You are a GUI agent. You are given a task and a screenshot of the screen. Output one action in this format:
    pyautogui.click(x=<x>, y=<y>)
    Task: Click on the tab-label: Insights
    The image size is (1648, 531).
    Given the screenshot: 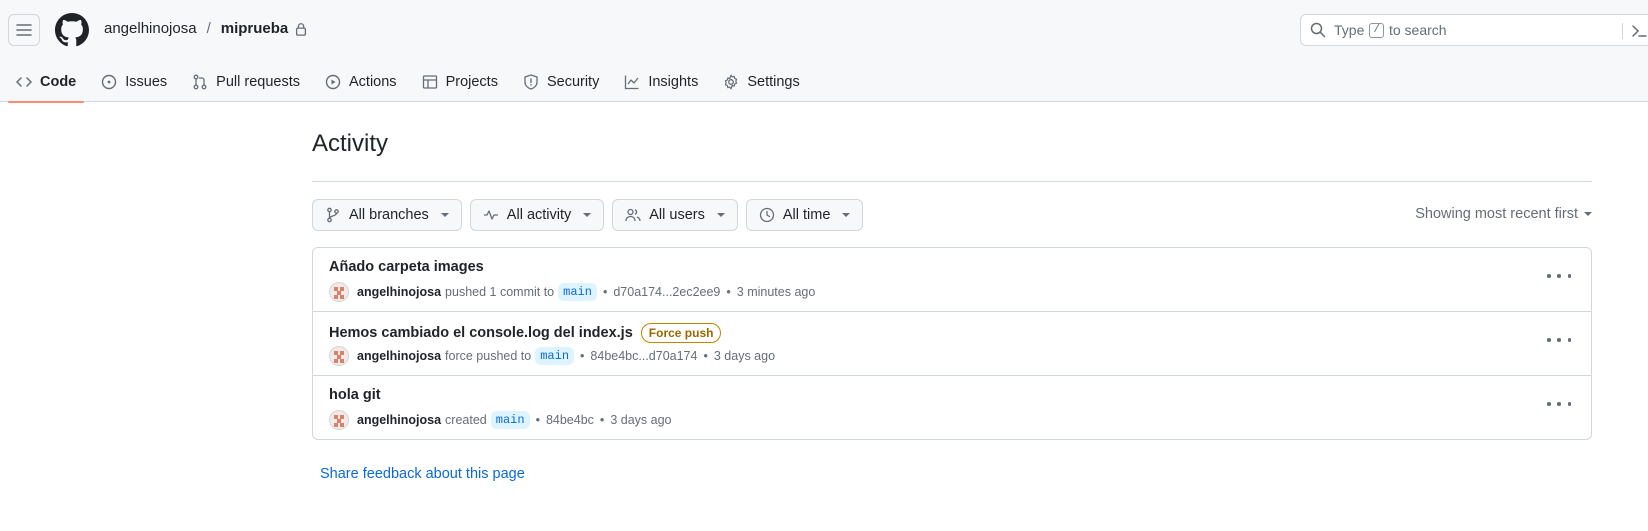 What is the action you would take?
    pyautogui.click(x=673, y=82)
    